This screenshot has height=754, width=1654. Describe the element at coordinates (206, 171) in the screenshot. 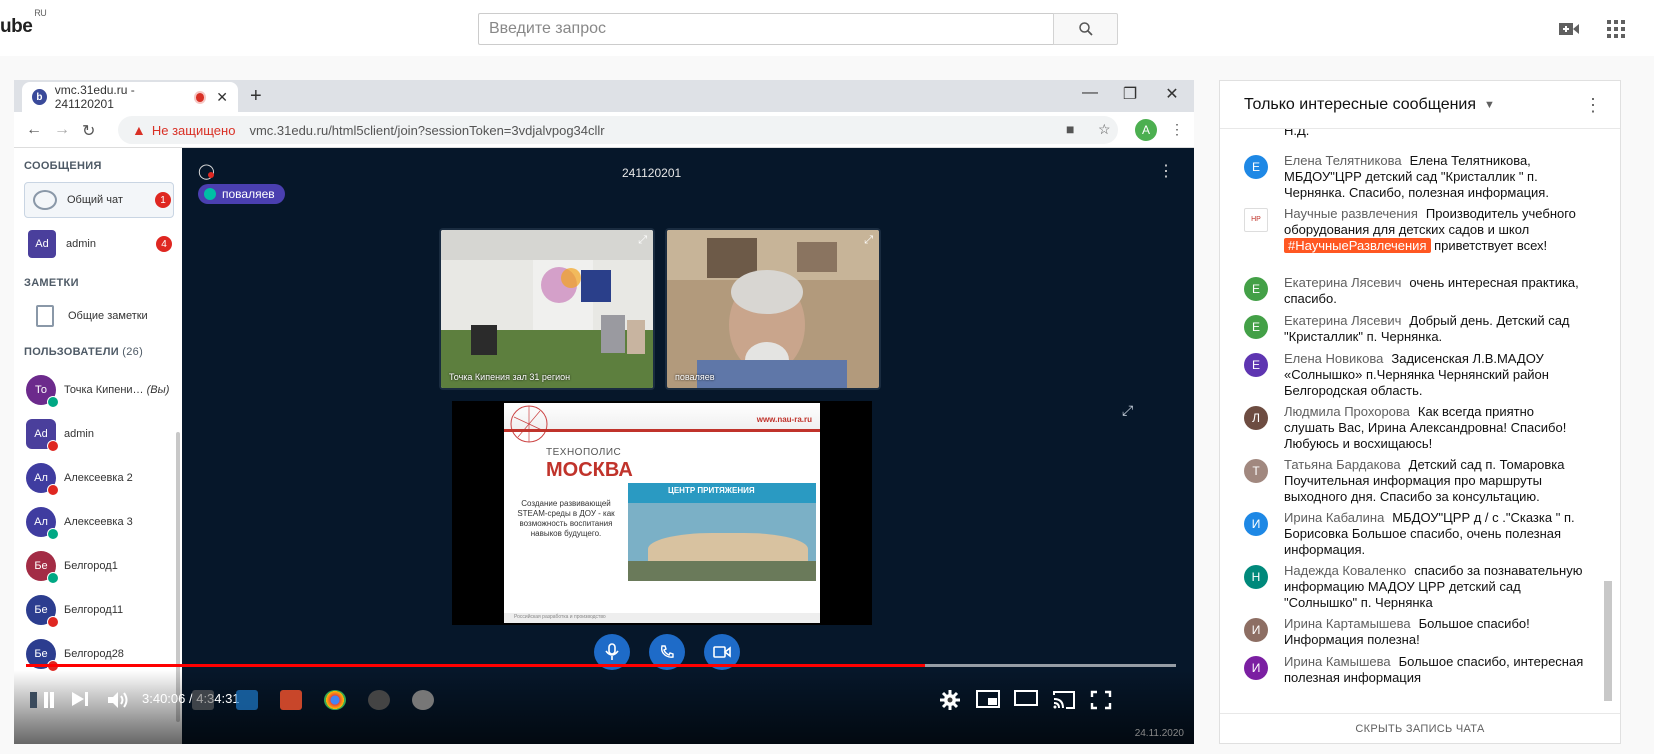

I see `user-list-toggle-icon: ◯` at that location.